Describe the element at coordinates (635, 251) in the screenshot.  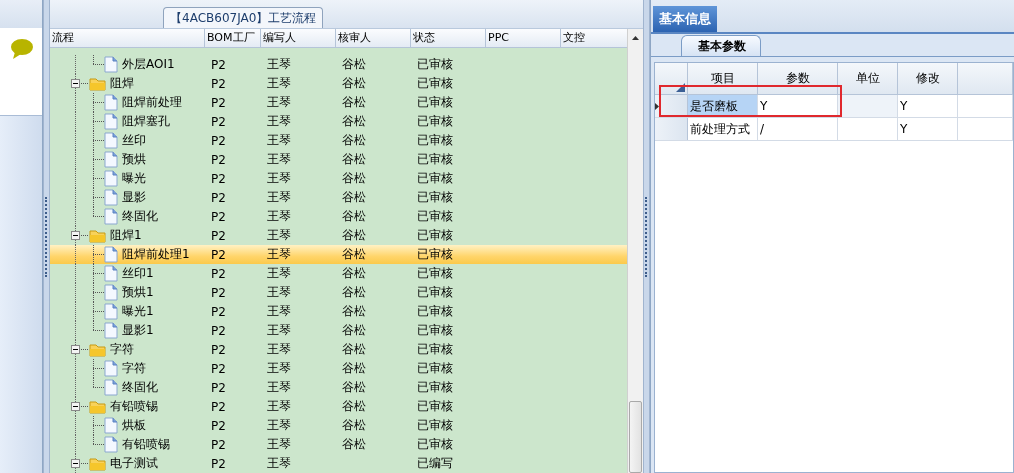
I see `scrollbar` at that location.